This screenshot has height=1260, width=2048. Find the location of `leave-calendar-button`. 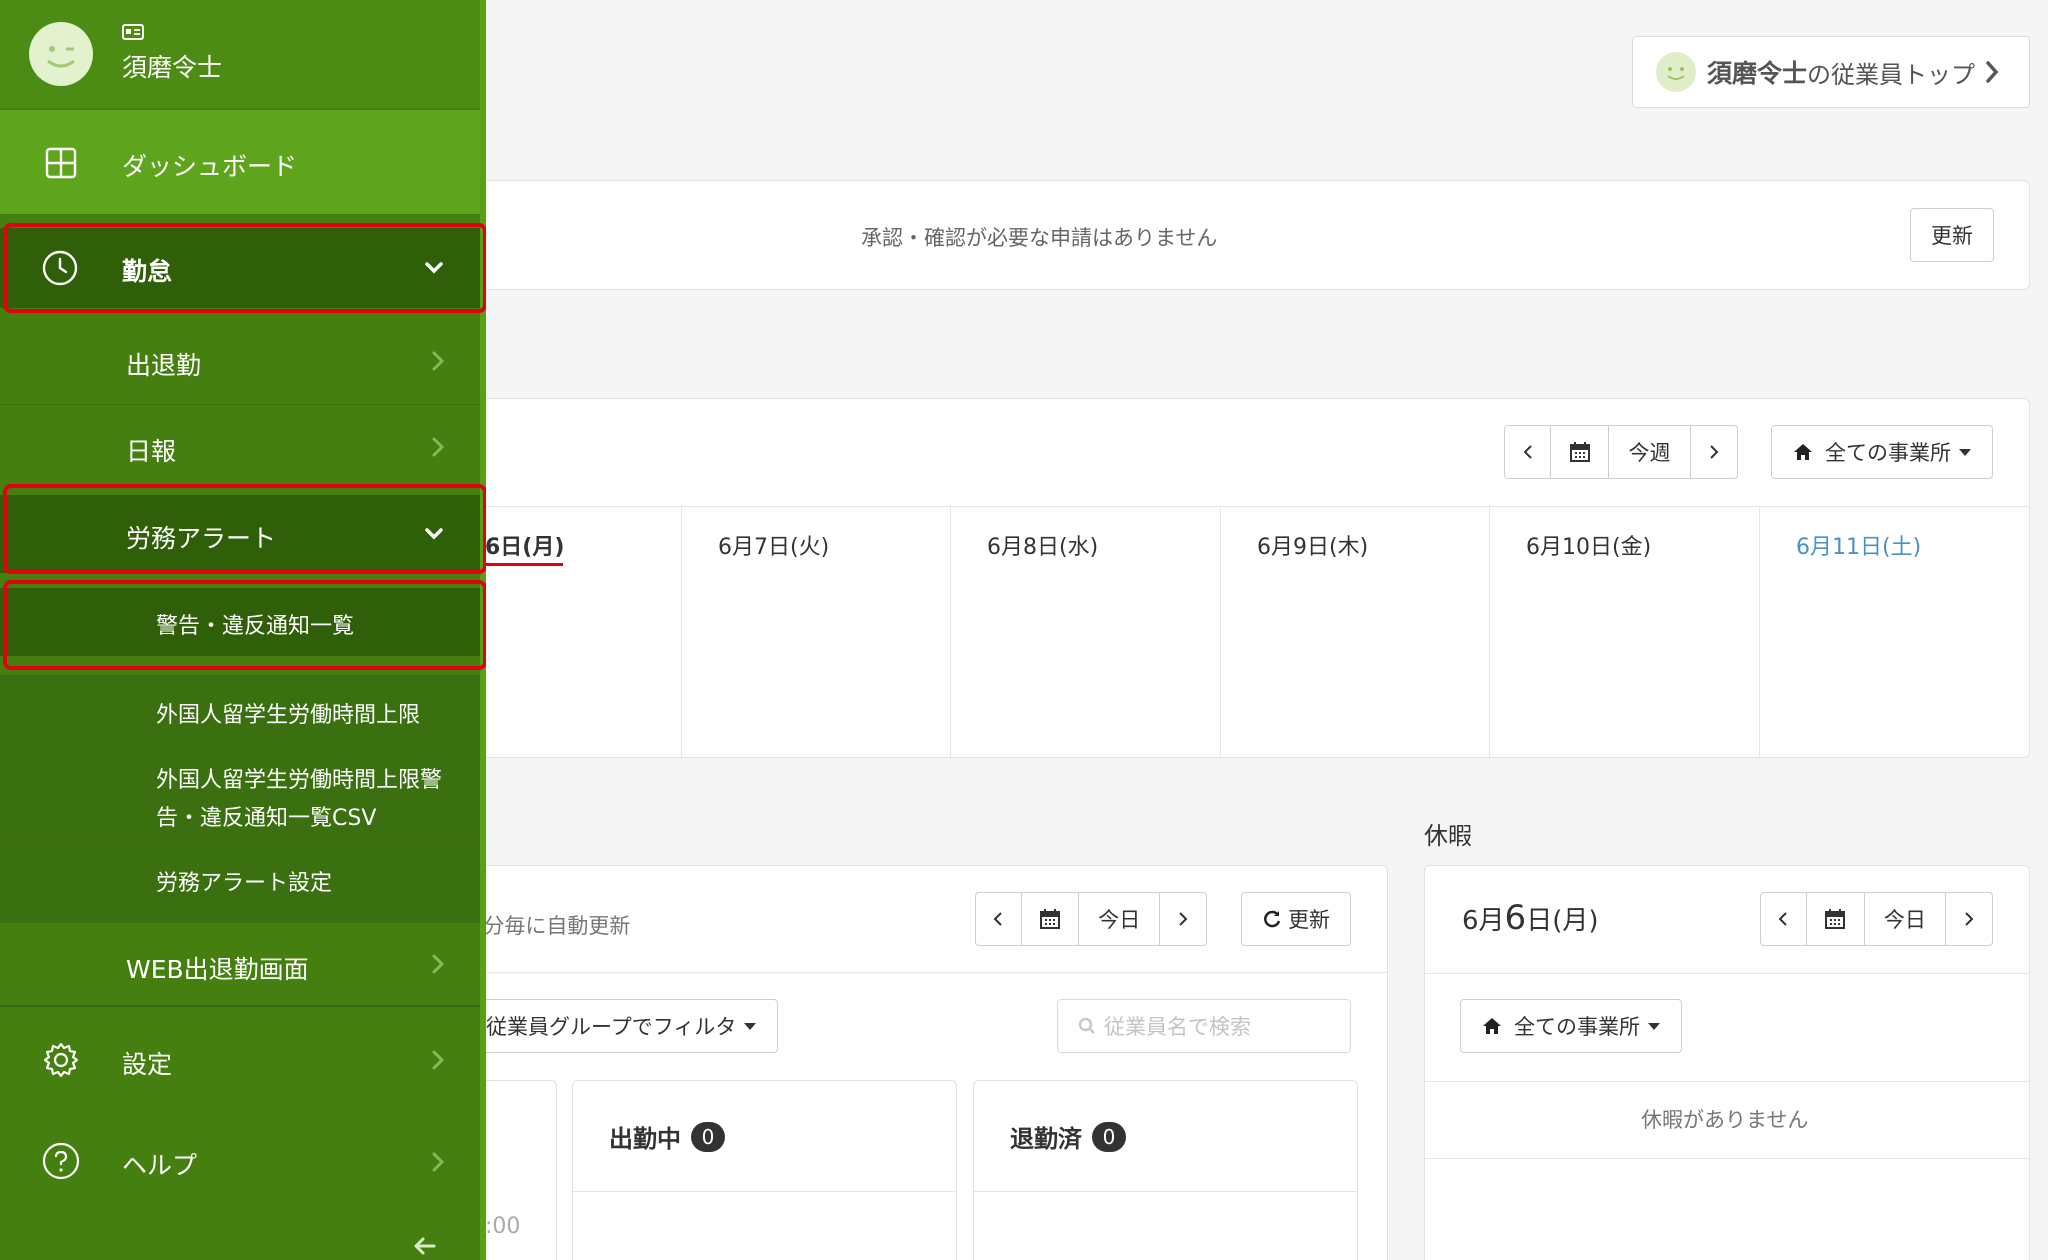

leave-calendar-button is located at coordinates (1836, 919).